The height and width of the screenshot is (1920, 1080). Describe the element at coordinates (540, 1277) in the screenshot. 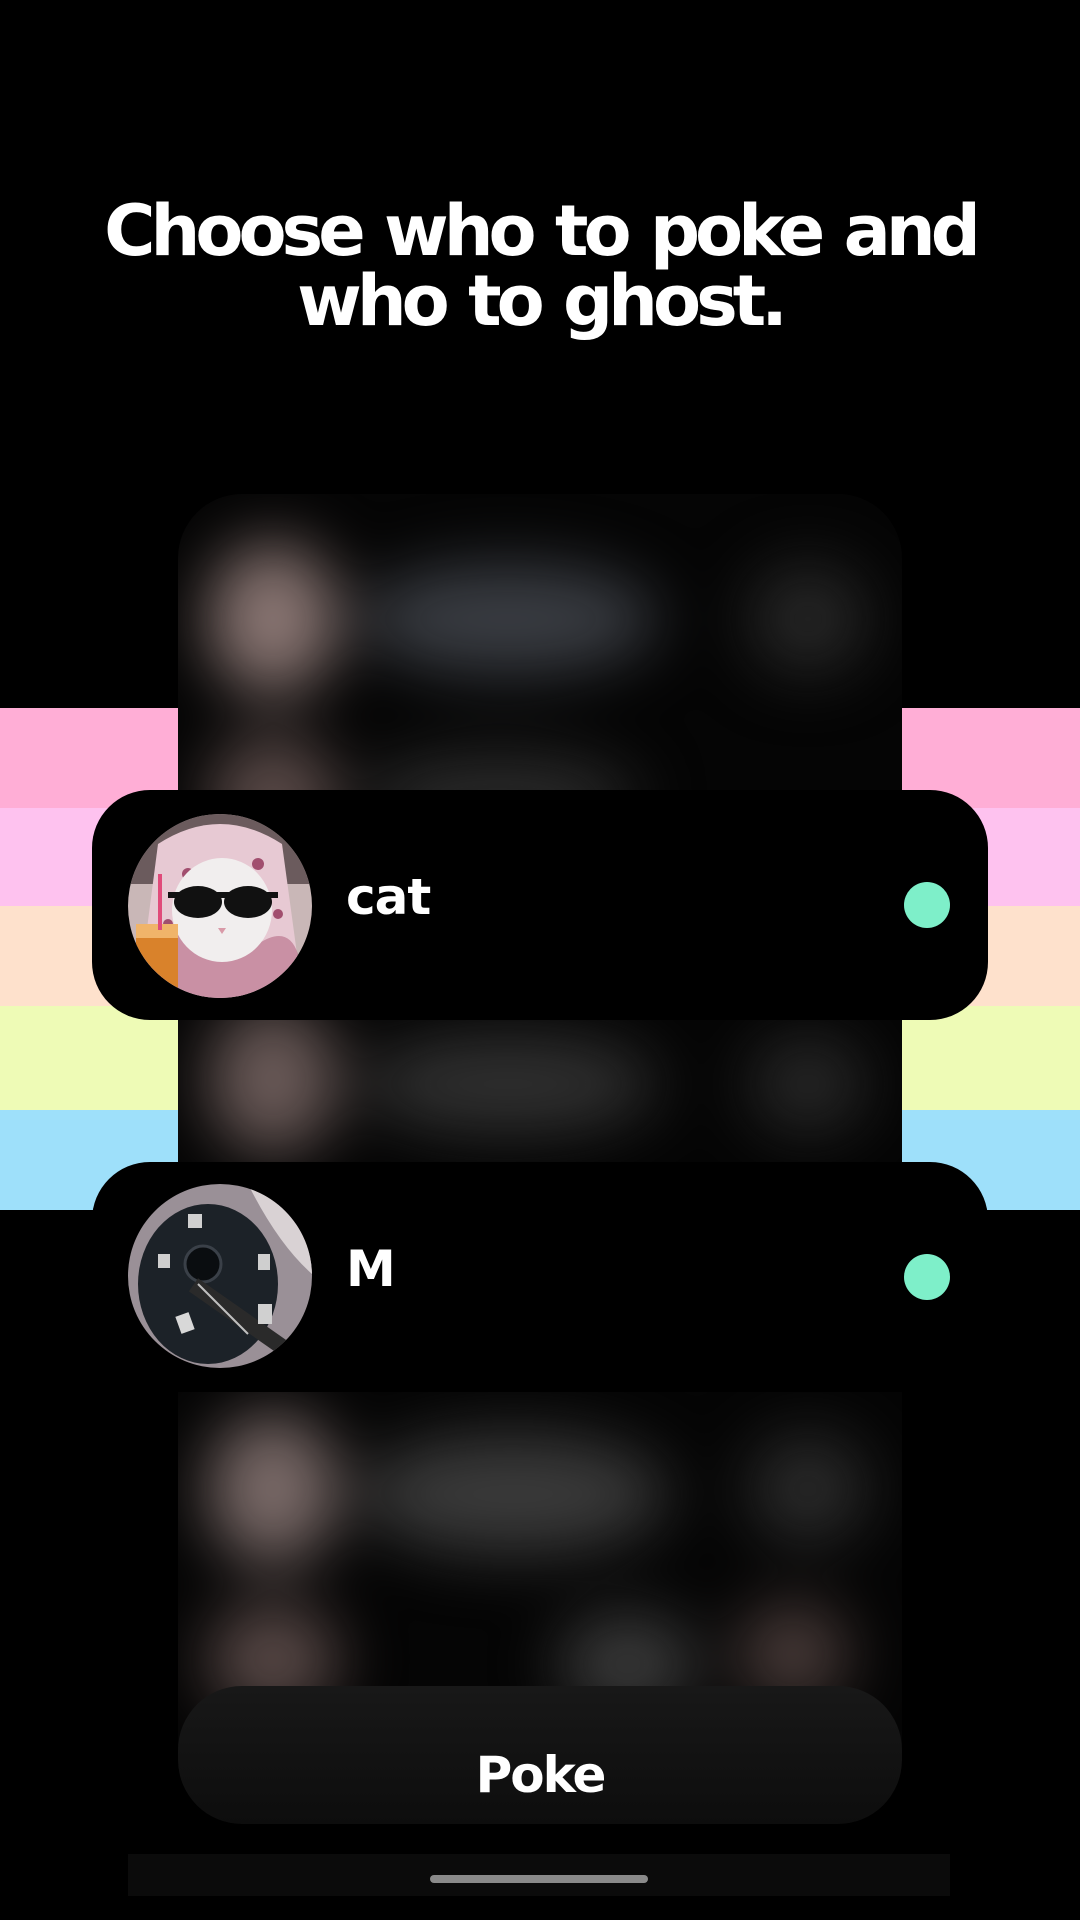

I see `contact-card-m: M` at that location.